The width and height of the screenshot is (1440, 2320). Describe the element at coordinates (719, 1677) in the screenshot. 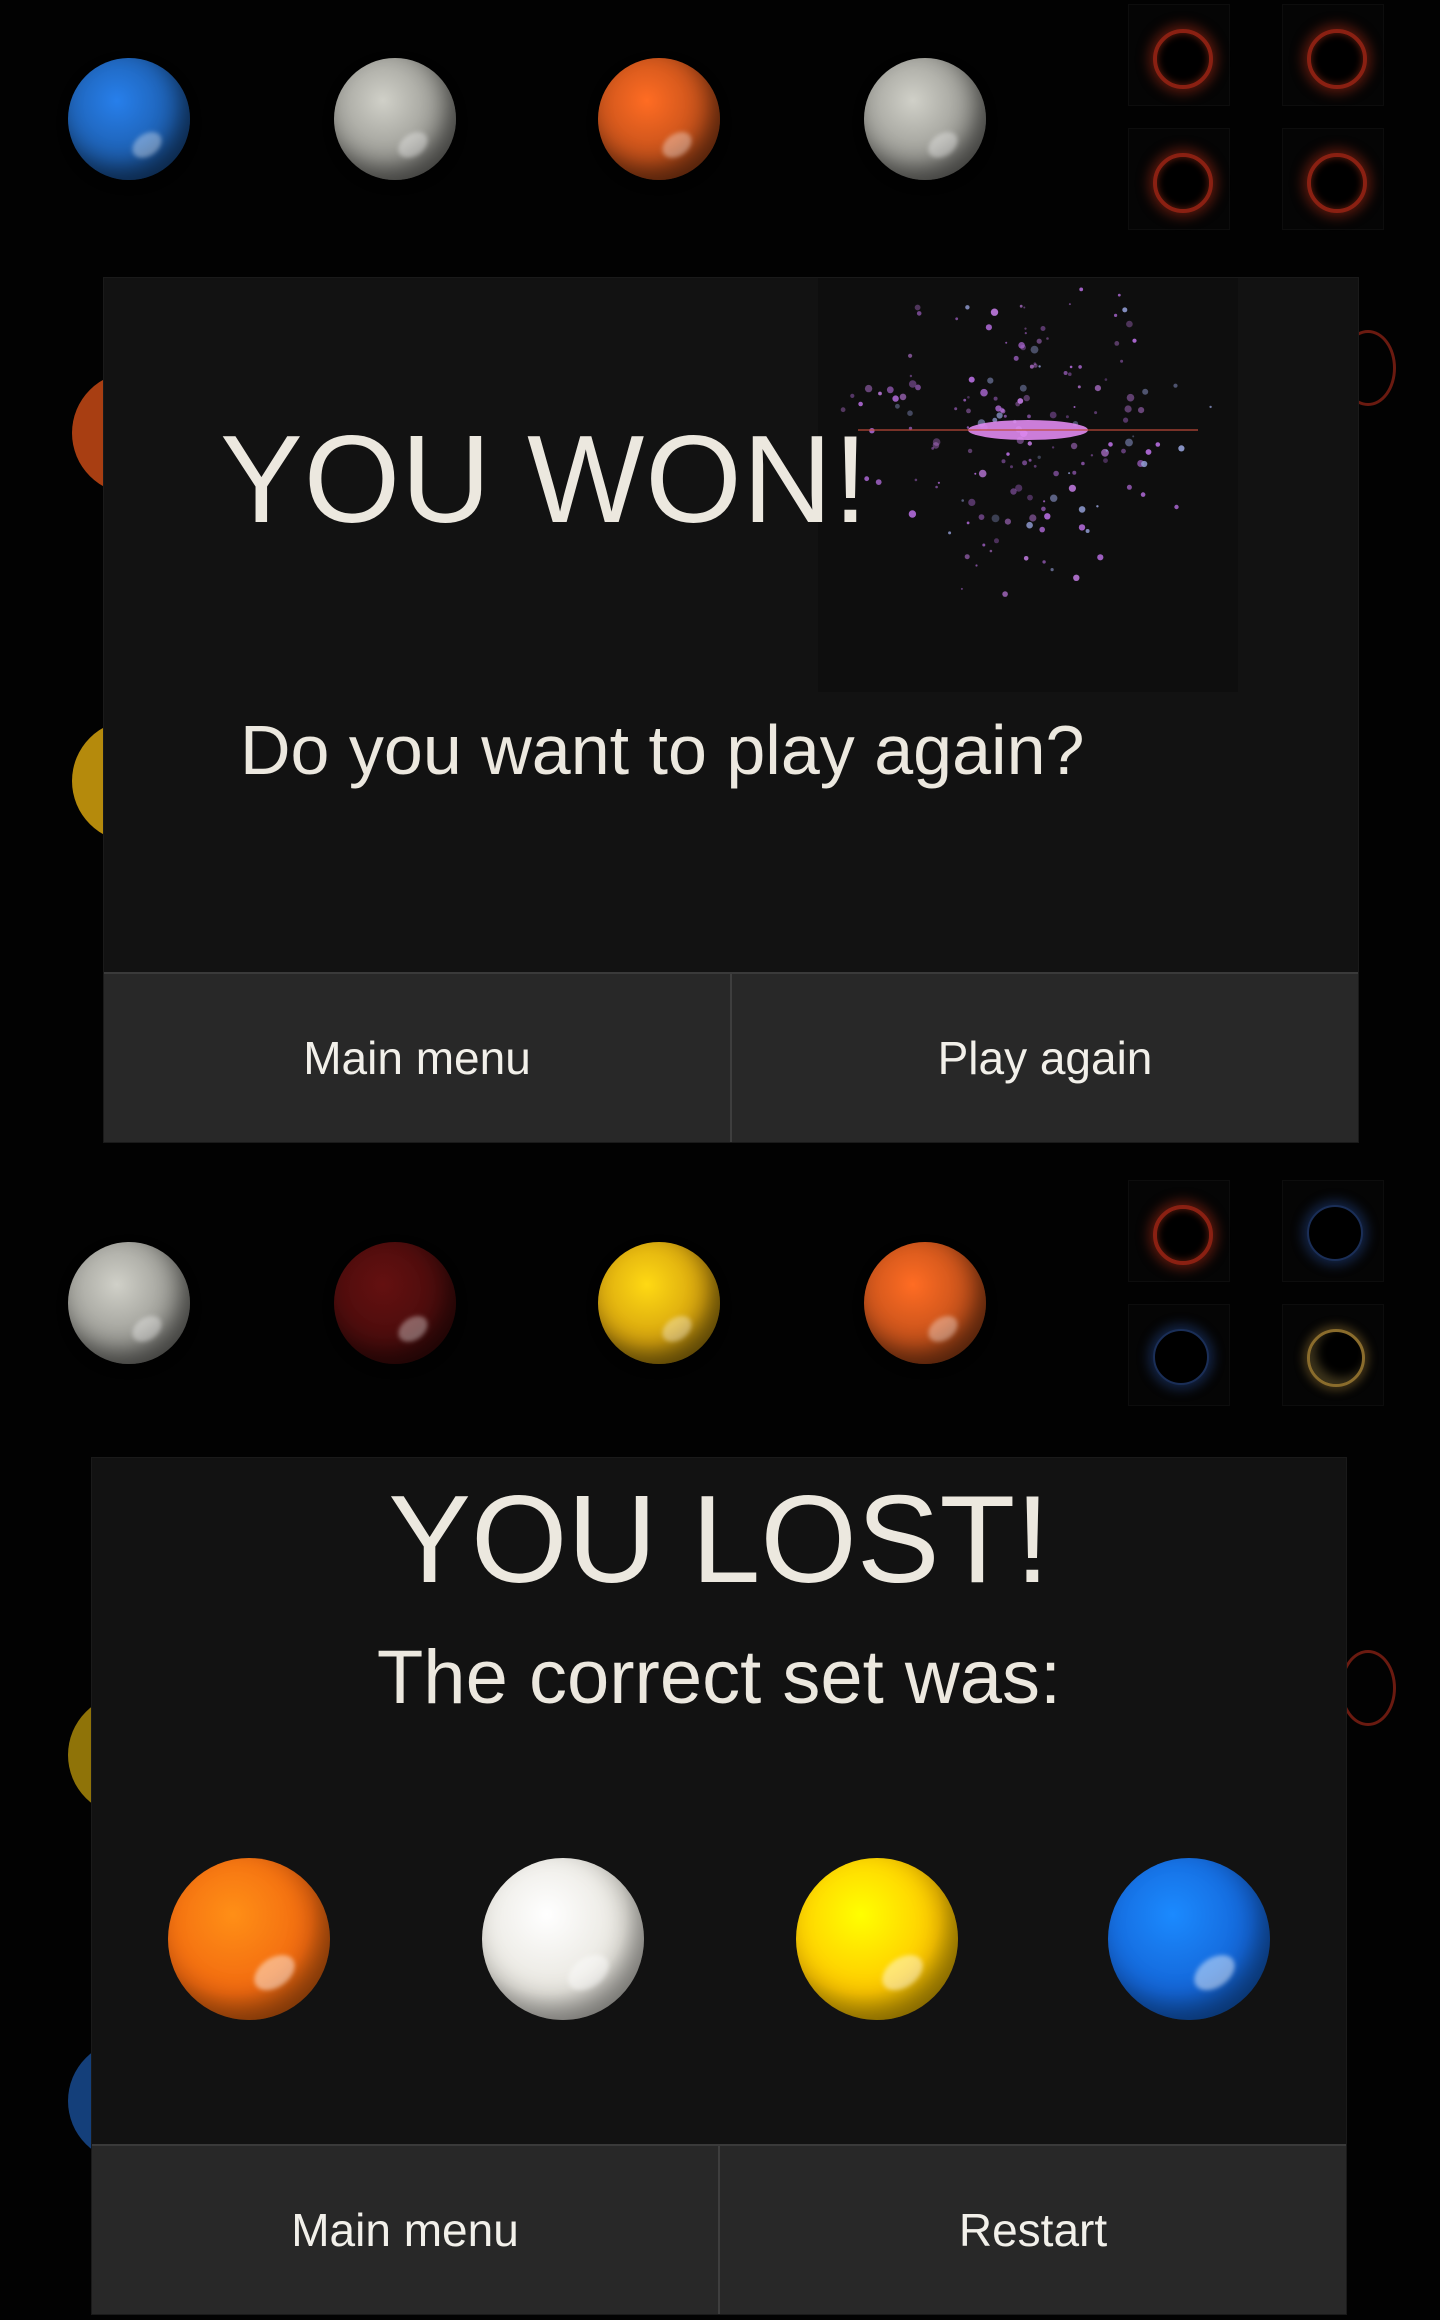

I see `correct-set-label: The correct set was:` at that location.